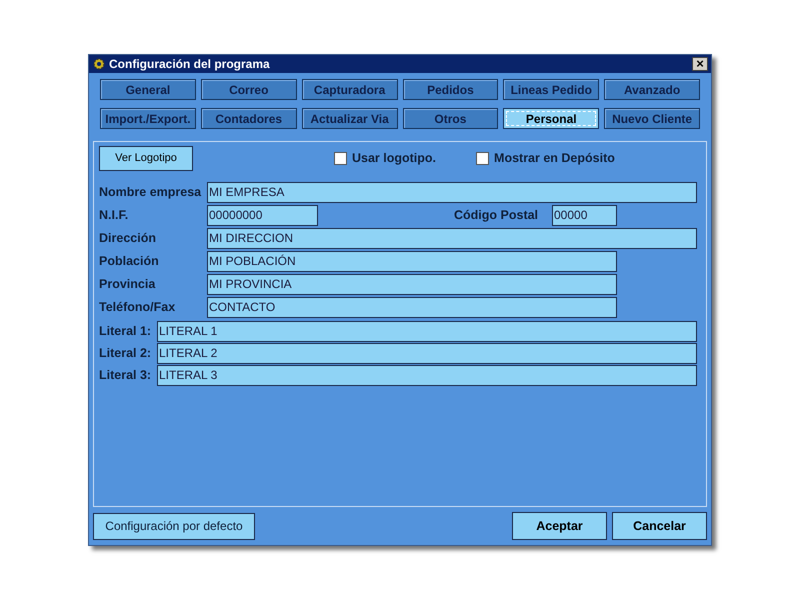 This screenshot has height=600, width=800. I want to click on text-field: LITERAL 1, so click(427, 331).